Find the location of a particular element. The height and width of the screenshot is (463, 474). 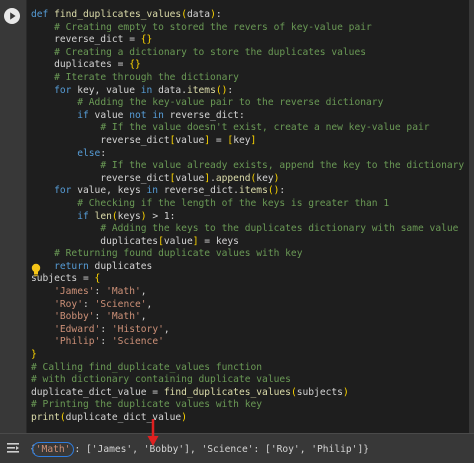

code-line: else: is located at coordinates (247, 154).